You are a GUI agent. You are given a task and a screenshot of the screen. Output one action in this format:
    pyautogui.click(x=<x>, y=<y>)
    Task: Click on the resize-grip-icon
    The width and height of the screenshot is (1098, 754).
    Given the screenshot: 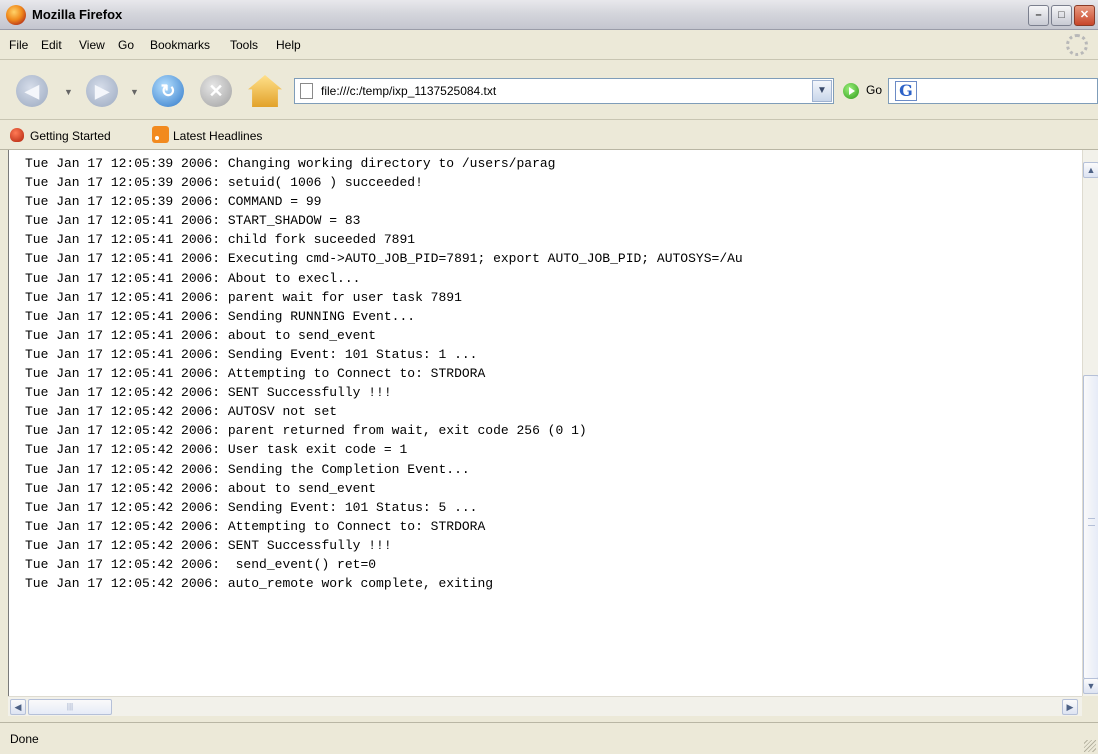 What is the action you would take?
    pyautogui.click(x=1090, y=746)
    